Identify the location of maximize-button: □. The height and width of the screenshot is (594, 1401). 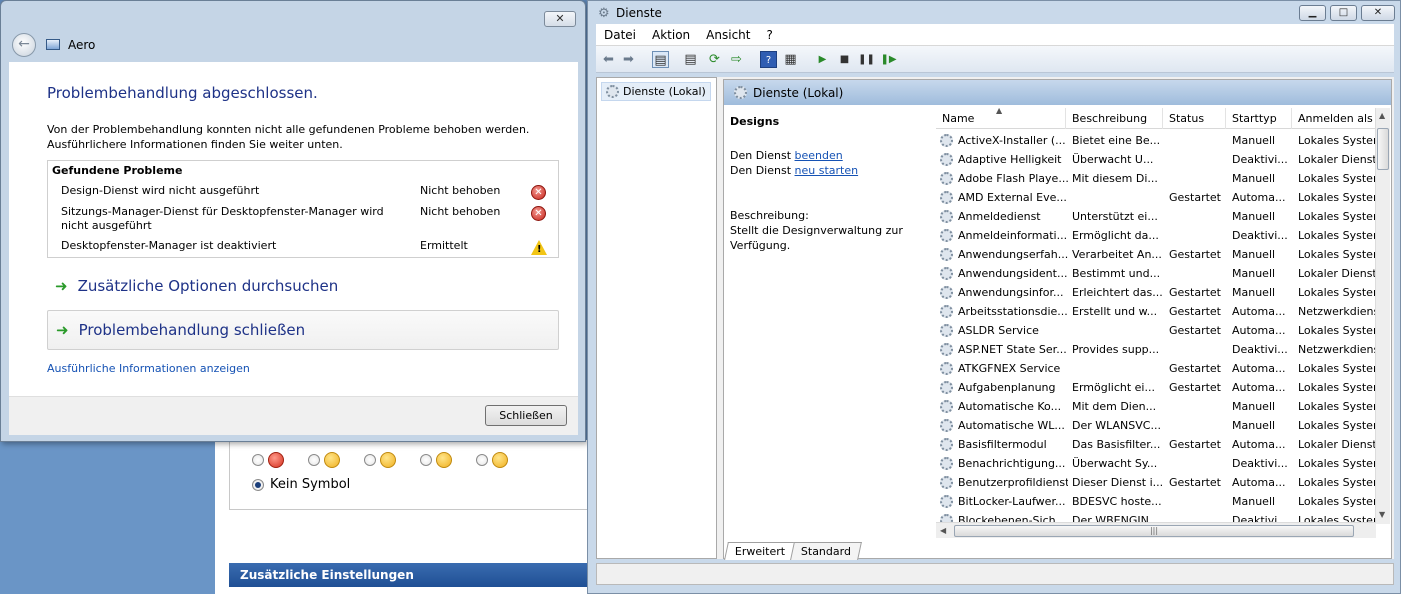
(1343, 13).